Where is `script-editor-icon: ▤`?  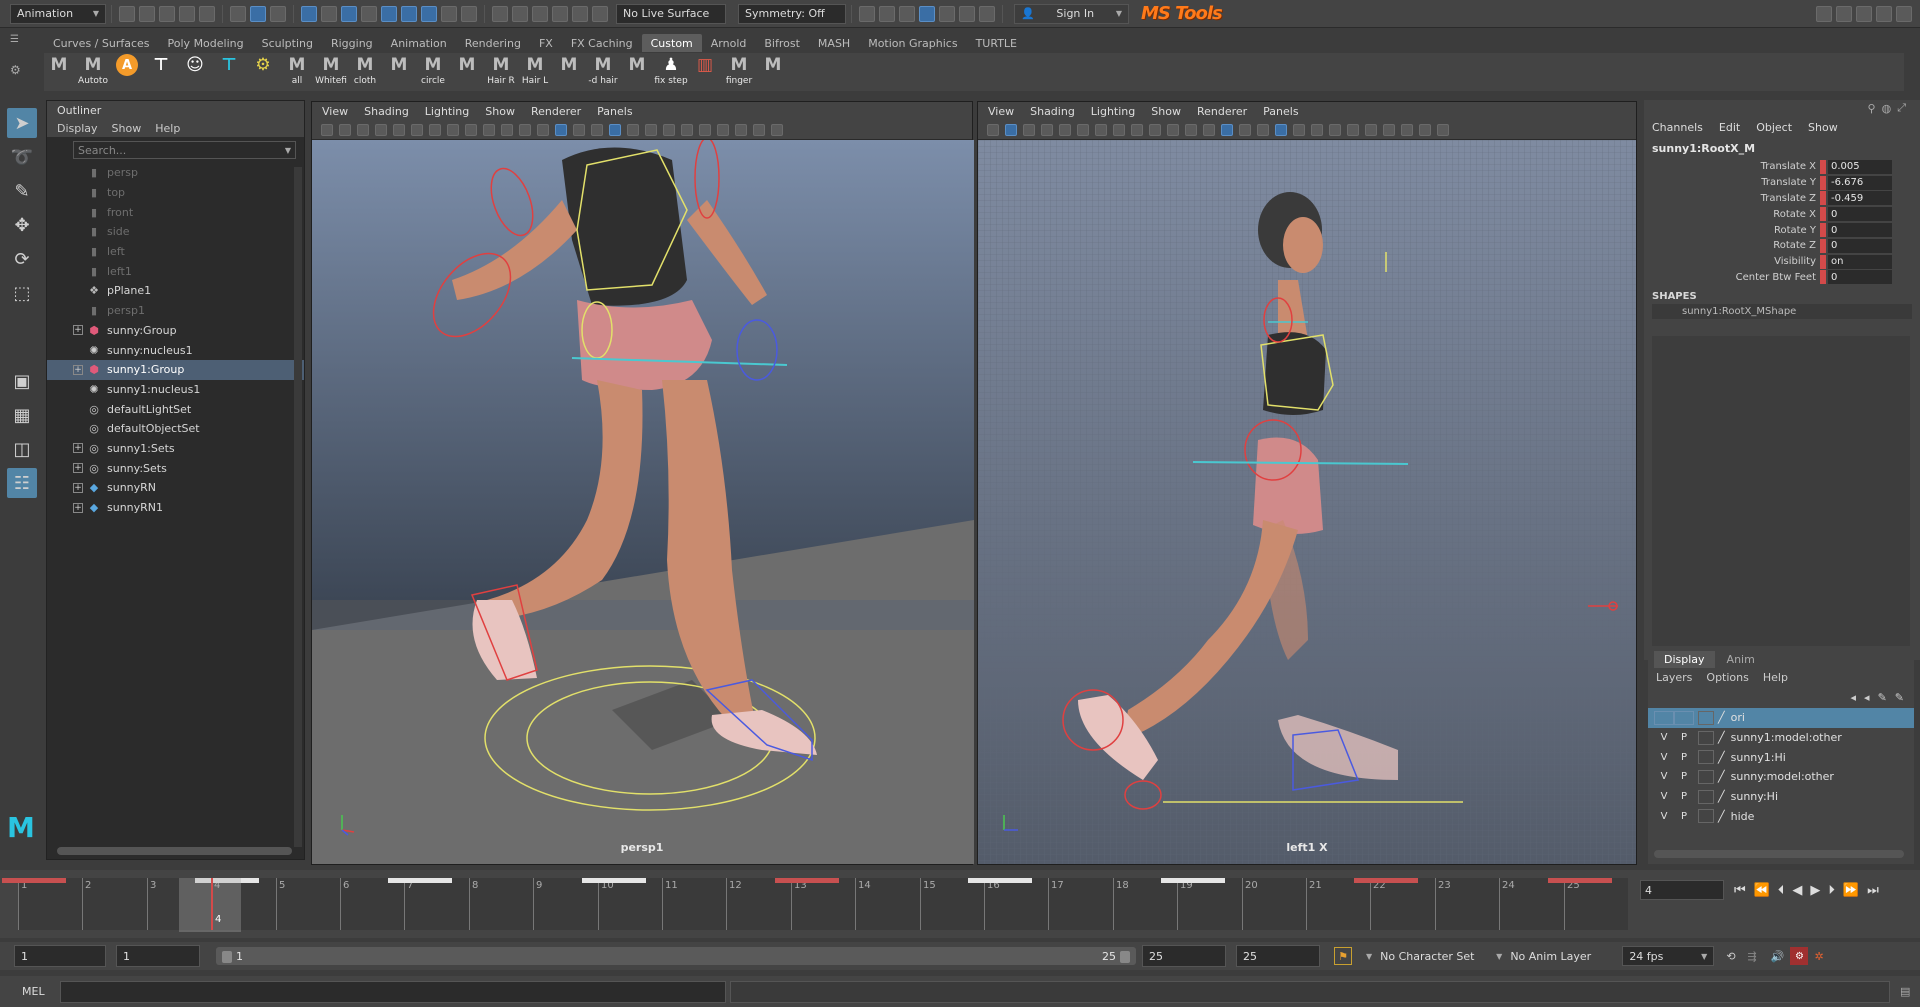 script-editor-icon: ▤ is located at coordinates (1905, 991).